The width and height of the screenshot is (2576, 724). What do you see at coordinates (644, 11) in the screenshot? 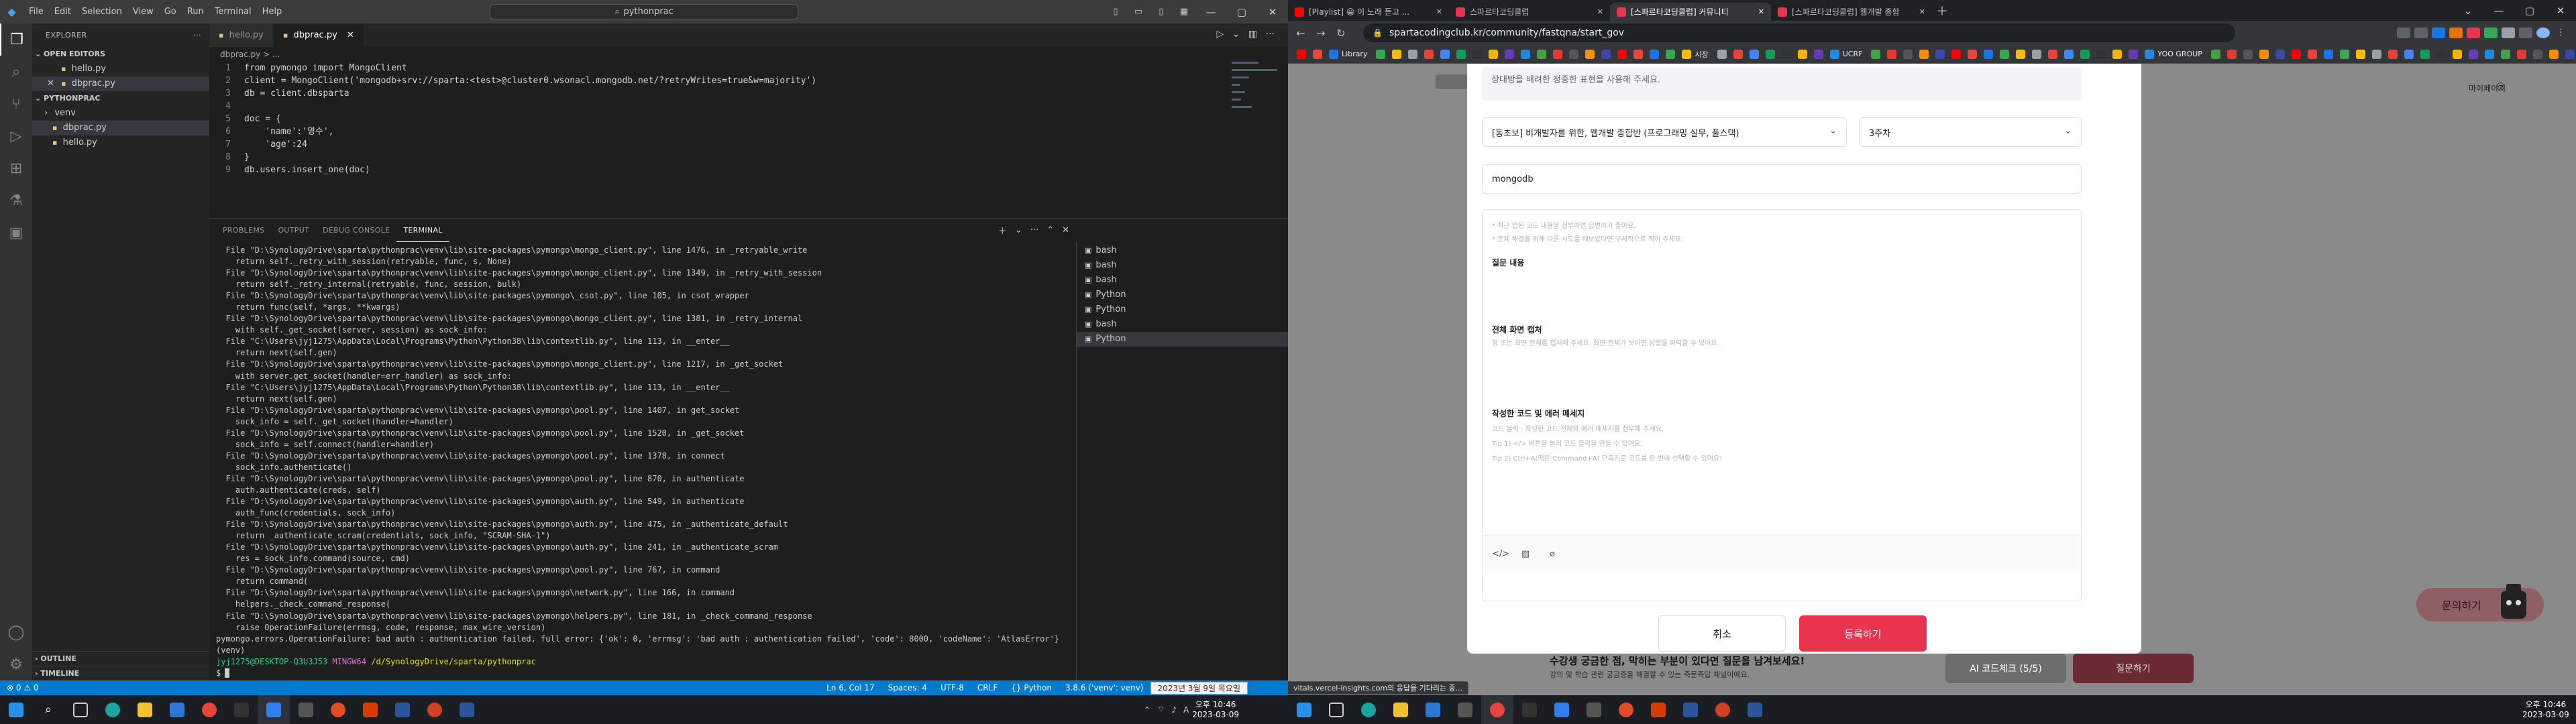
I see `command-center-search: ⌕ pythonprac` at bounding box center [644, 11].